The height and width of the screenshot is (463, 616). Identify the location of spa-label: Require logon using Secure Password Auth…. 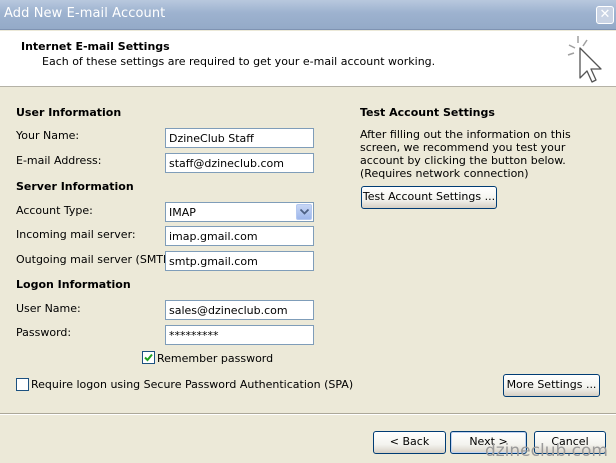
(192, 384).